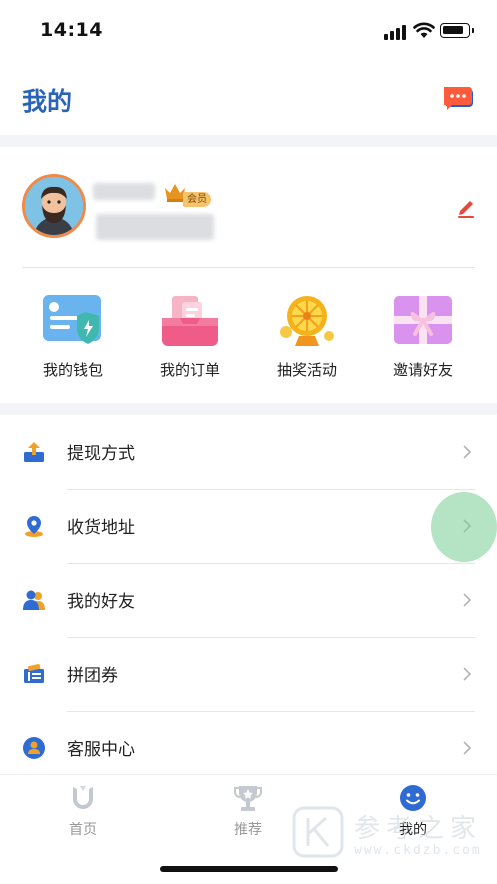  Describe the element at coordinates (101, 602) in the screenshot. I see `menu-item-label: 我的好友` at that location.